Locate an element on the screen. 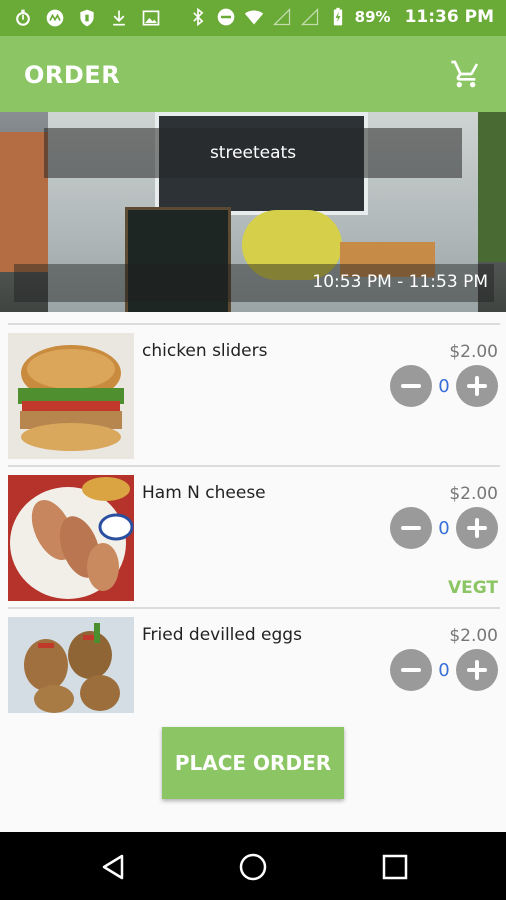 Image resolution: width=506 pixels, height=900 pixels. wifi-icon is located at coordinates (254, 17).